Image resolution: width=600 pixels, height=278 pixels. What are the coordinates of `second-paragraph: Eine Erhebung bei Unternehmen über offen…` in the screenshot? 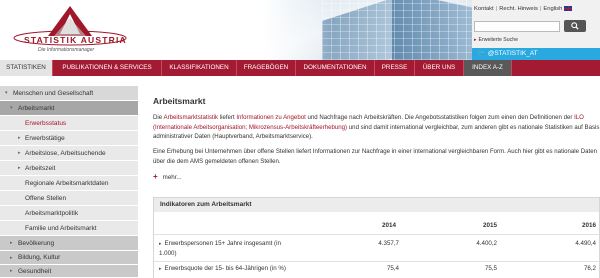 It's located at (375, 156).